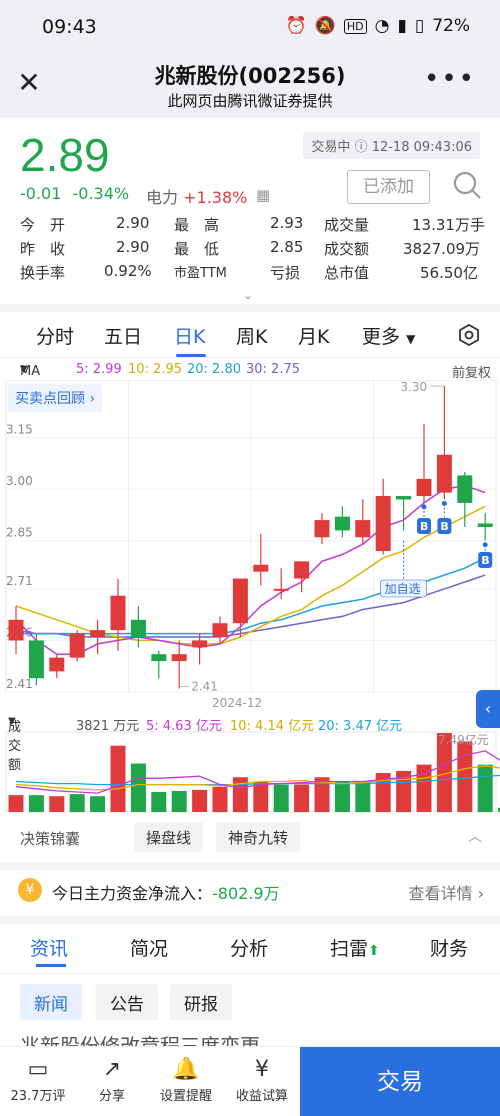 Image resolution: width=500 pixels, height=1116 pixels. Describe the element at coordinates (263, 195) in the screenshot. I see `grid-icon: ▦` at that location.